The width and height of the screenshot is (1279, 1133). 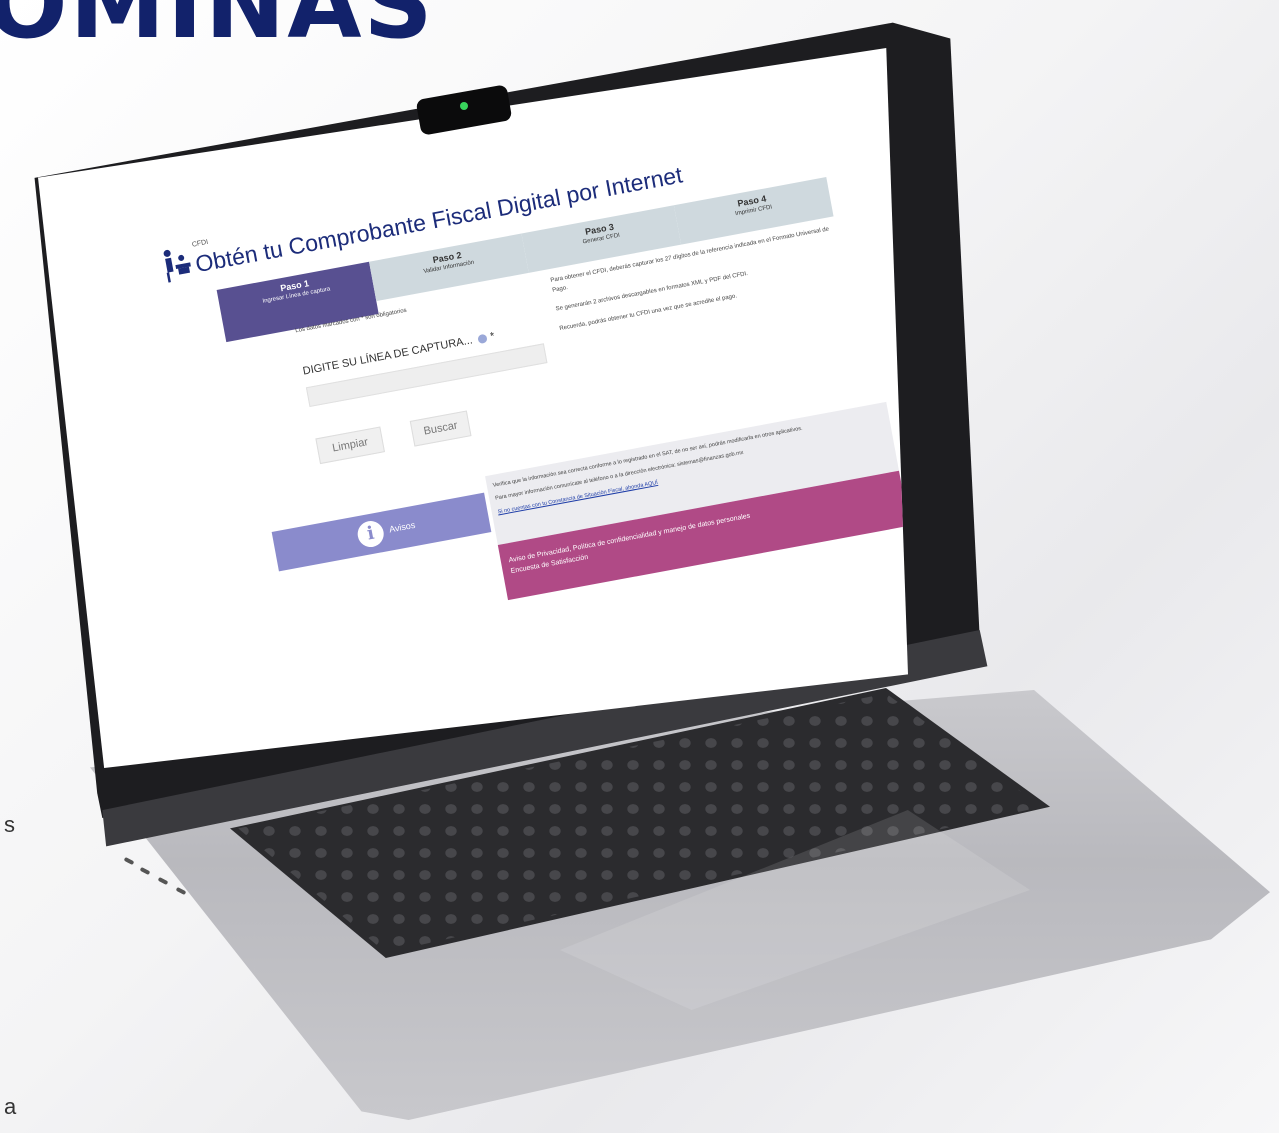 I want to click on page-headline: ÓMINAS, so click(x=217, y=30).